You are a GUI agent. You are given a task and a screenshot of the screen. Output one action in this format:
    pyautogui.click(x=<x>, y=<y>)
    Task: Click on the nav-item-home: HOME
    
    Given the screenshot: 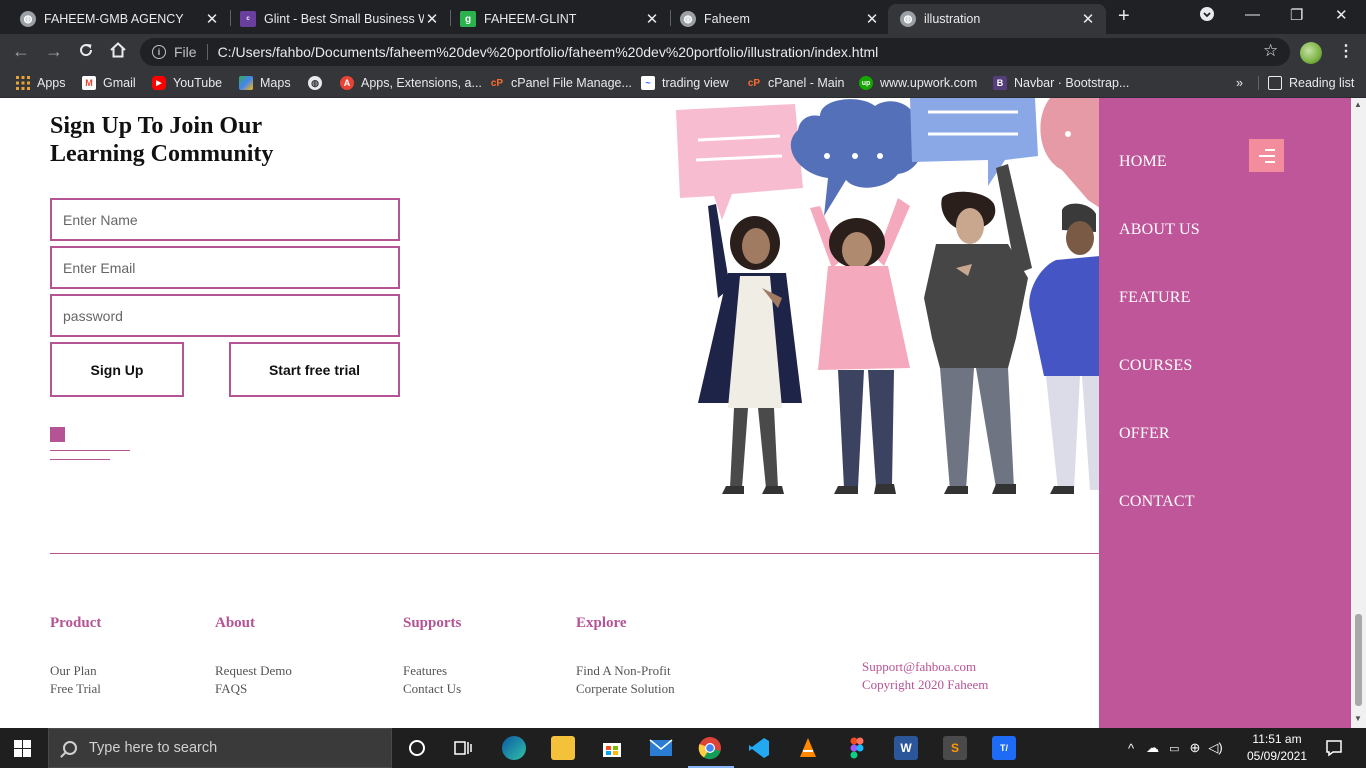 What is the action you would take?
    pyautogui.click(x=1143, y=162)
    